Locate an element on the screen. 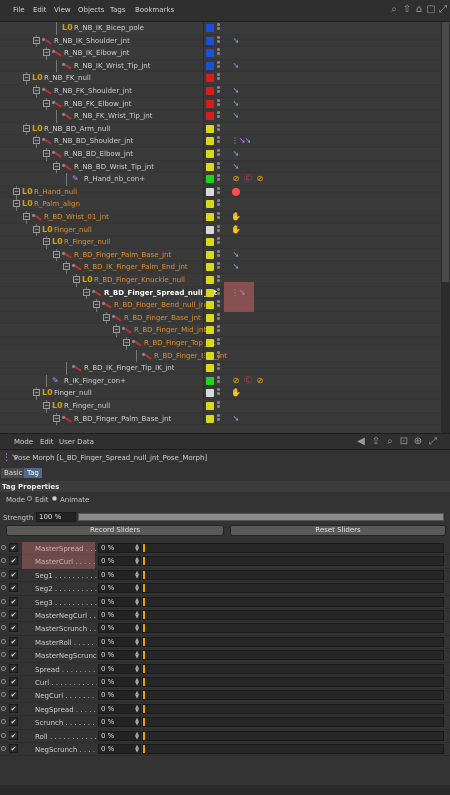 Image resolution: width=450 pixels, height=795 pixels. tree-row: − L0 R_NB_FK_null is located at coordinates (220, 78).